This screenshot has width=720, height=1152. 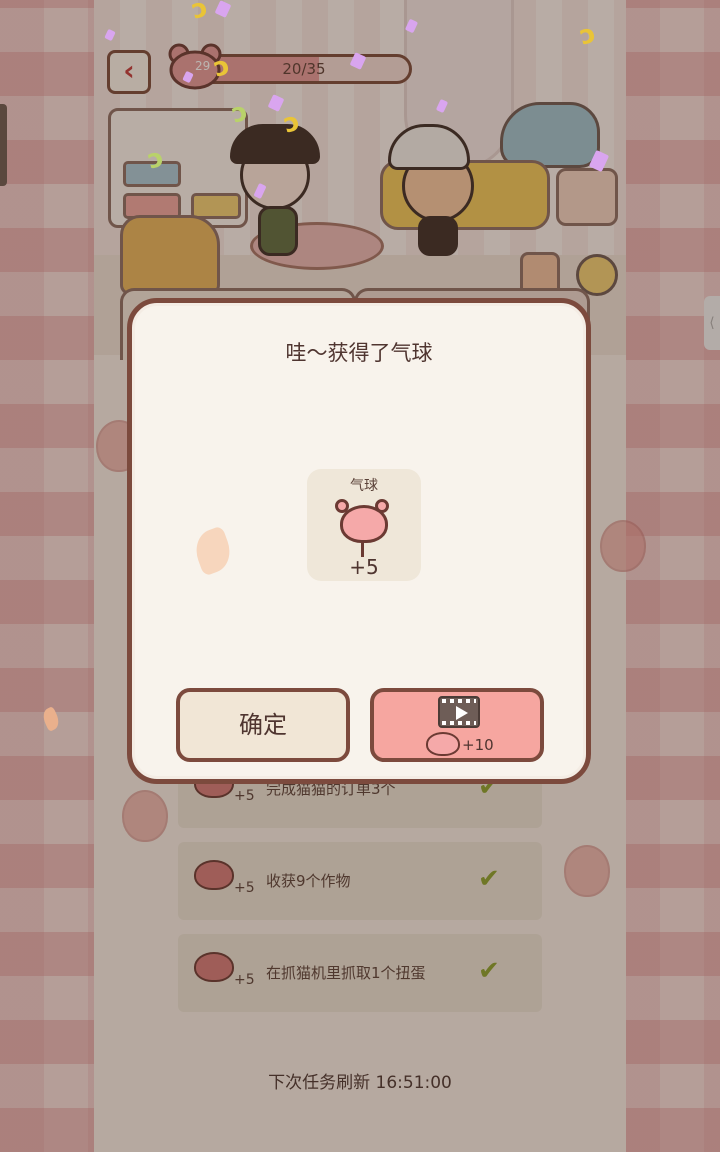 I want to click on video-bonus-amount: +10, so click(x=478, y=745).